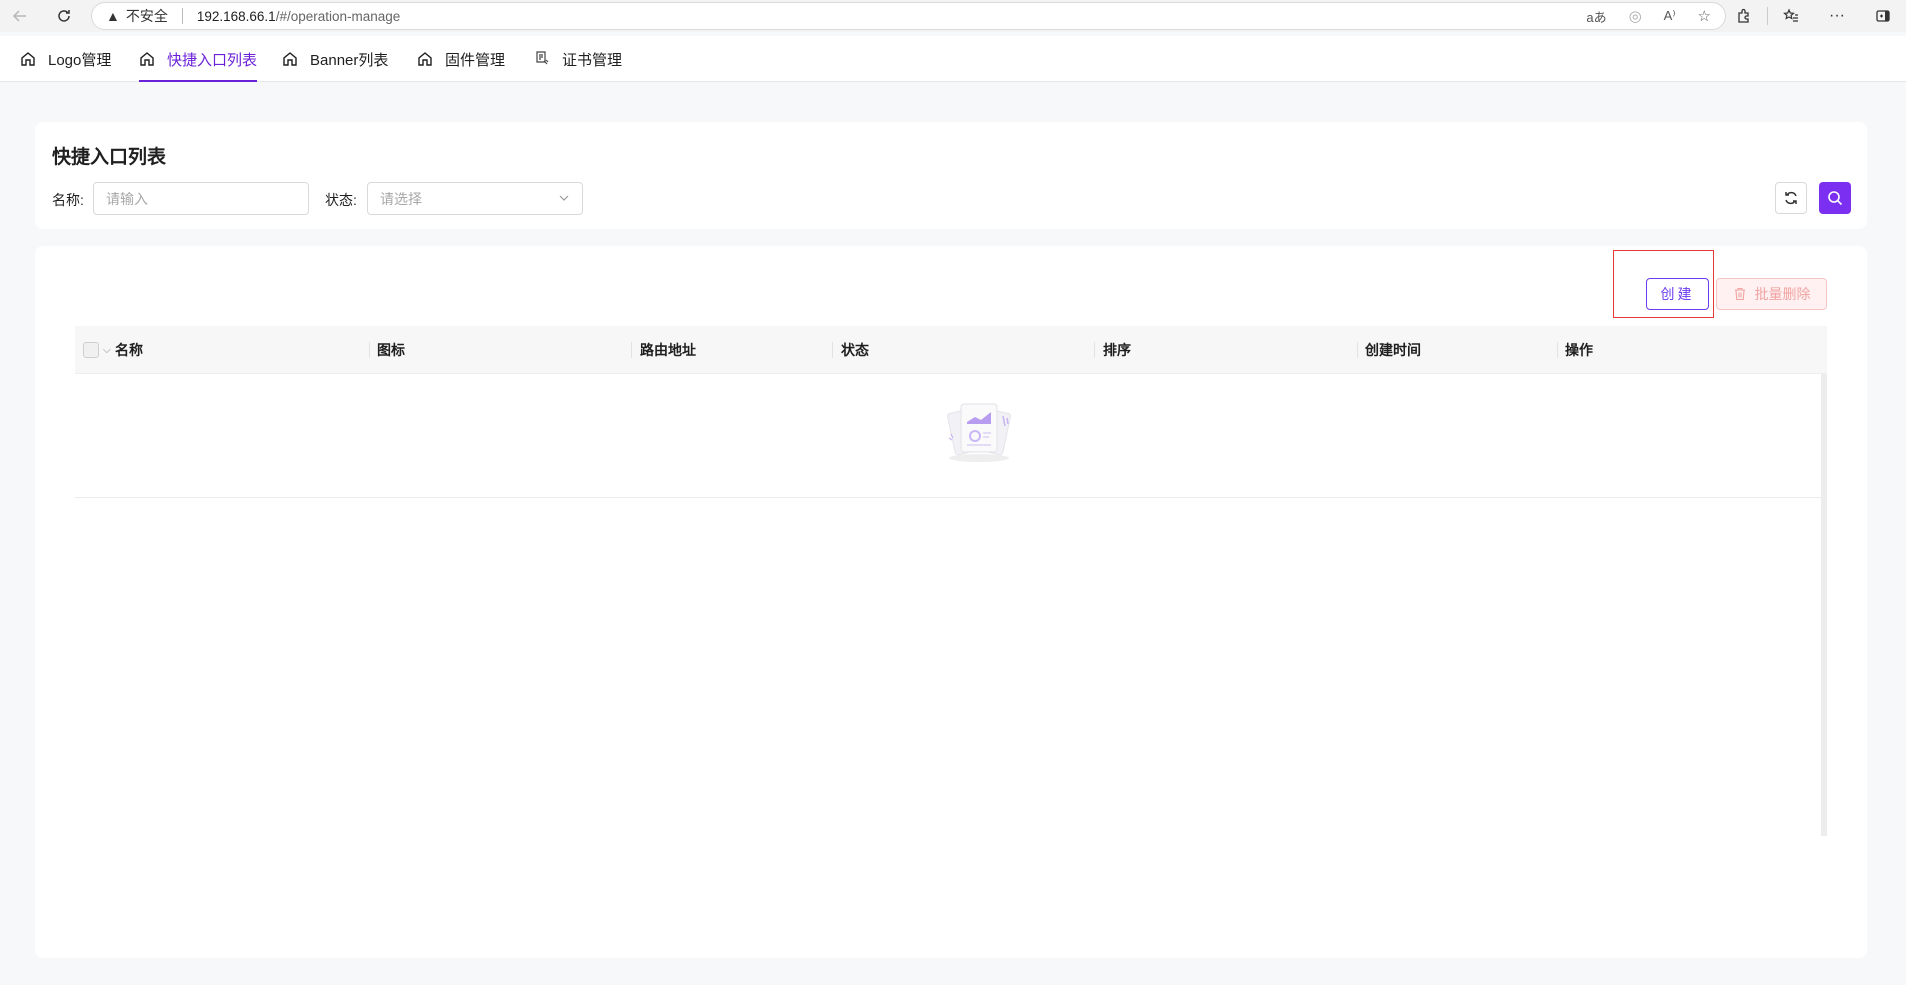 Image resolution: width=1906 pixels, height=985 pixels. I want to click on select-all-cell: ⌵, so click(97, 350).